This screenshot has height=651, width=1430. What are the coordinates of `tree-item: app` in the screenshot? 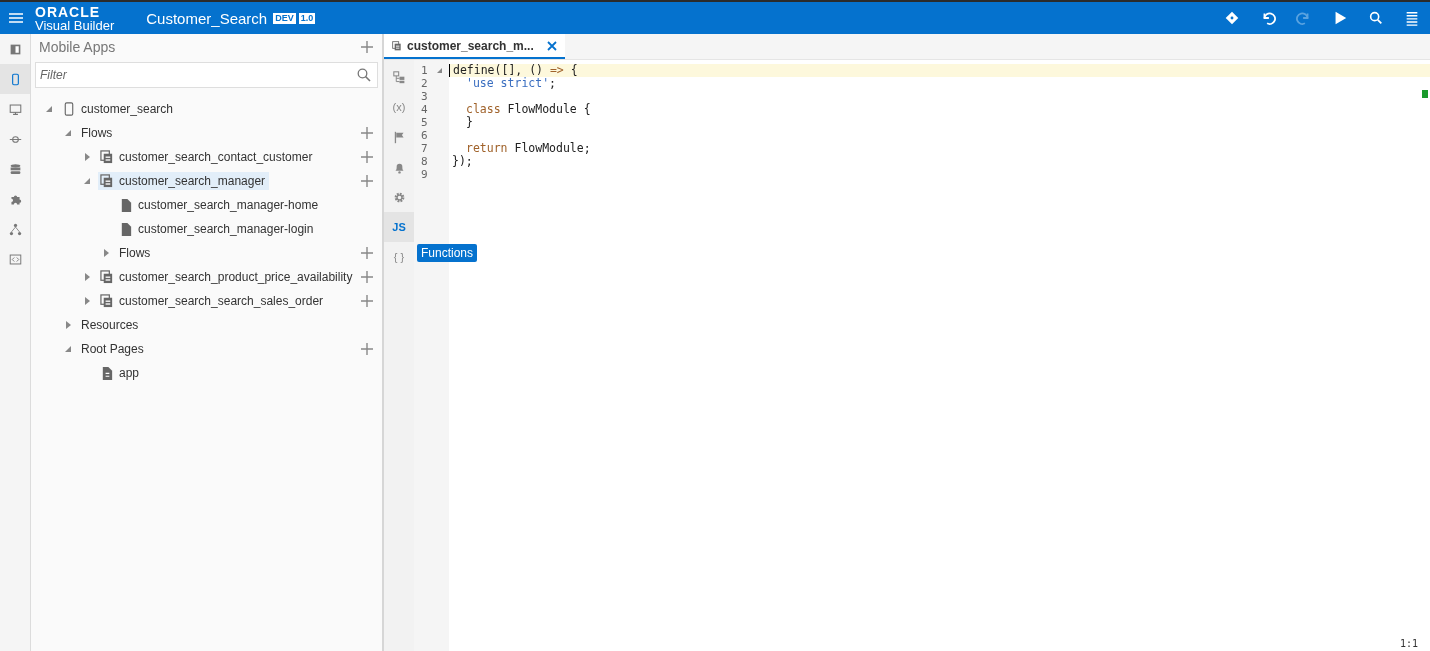 It's located at (121, 373).